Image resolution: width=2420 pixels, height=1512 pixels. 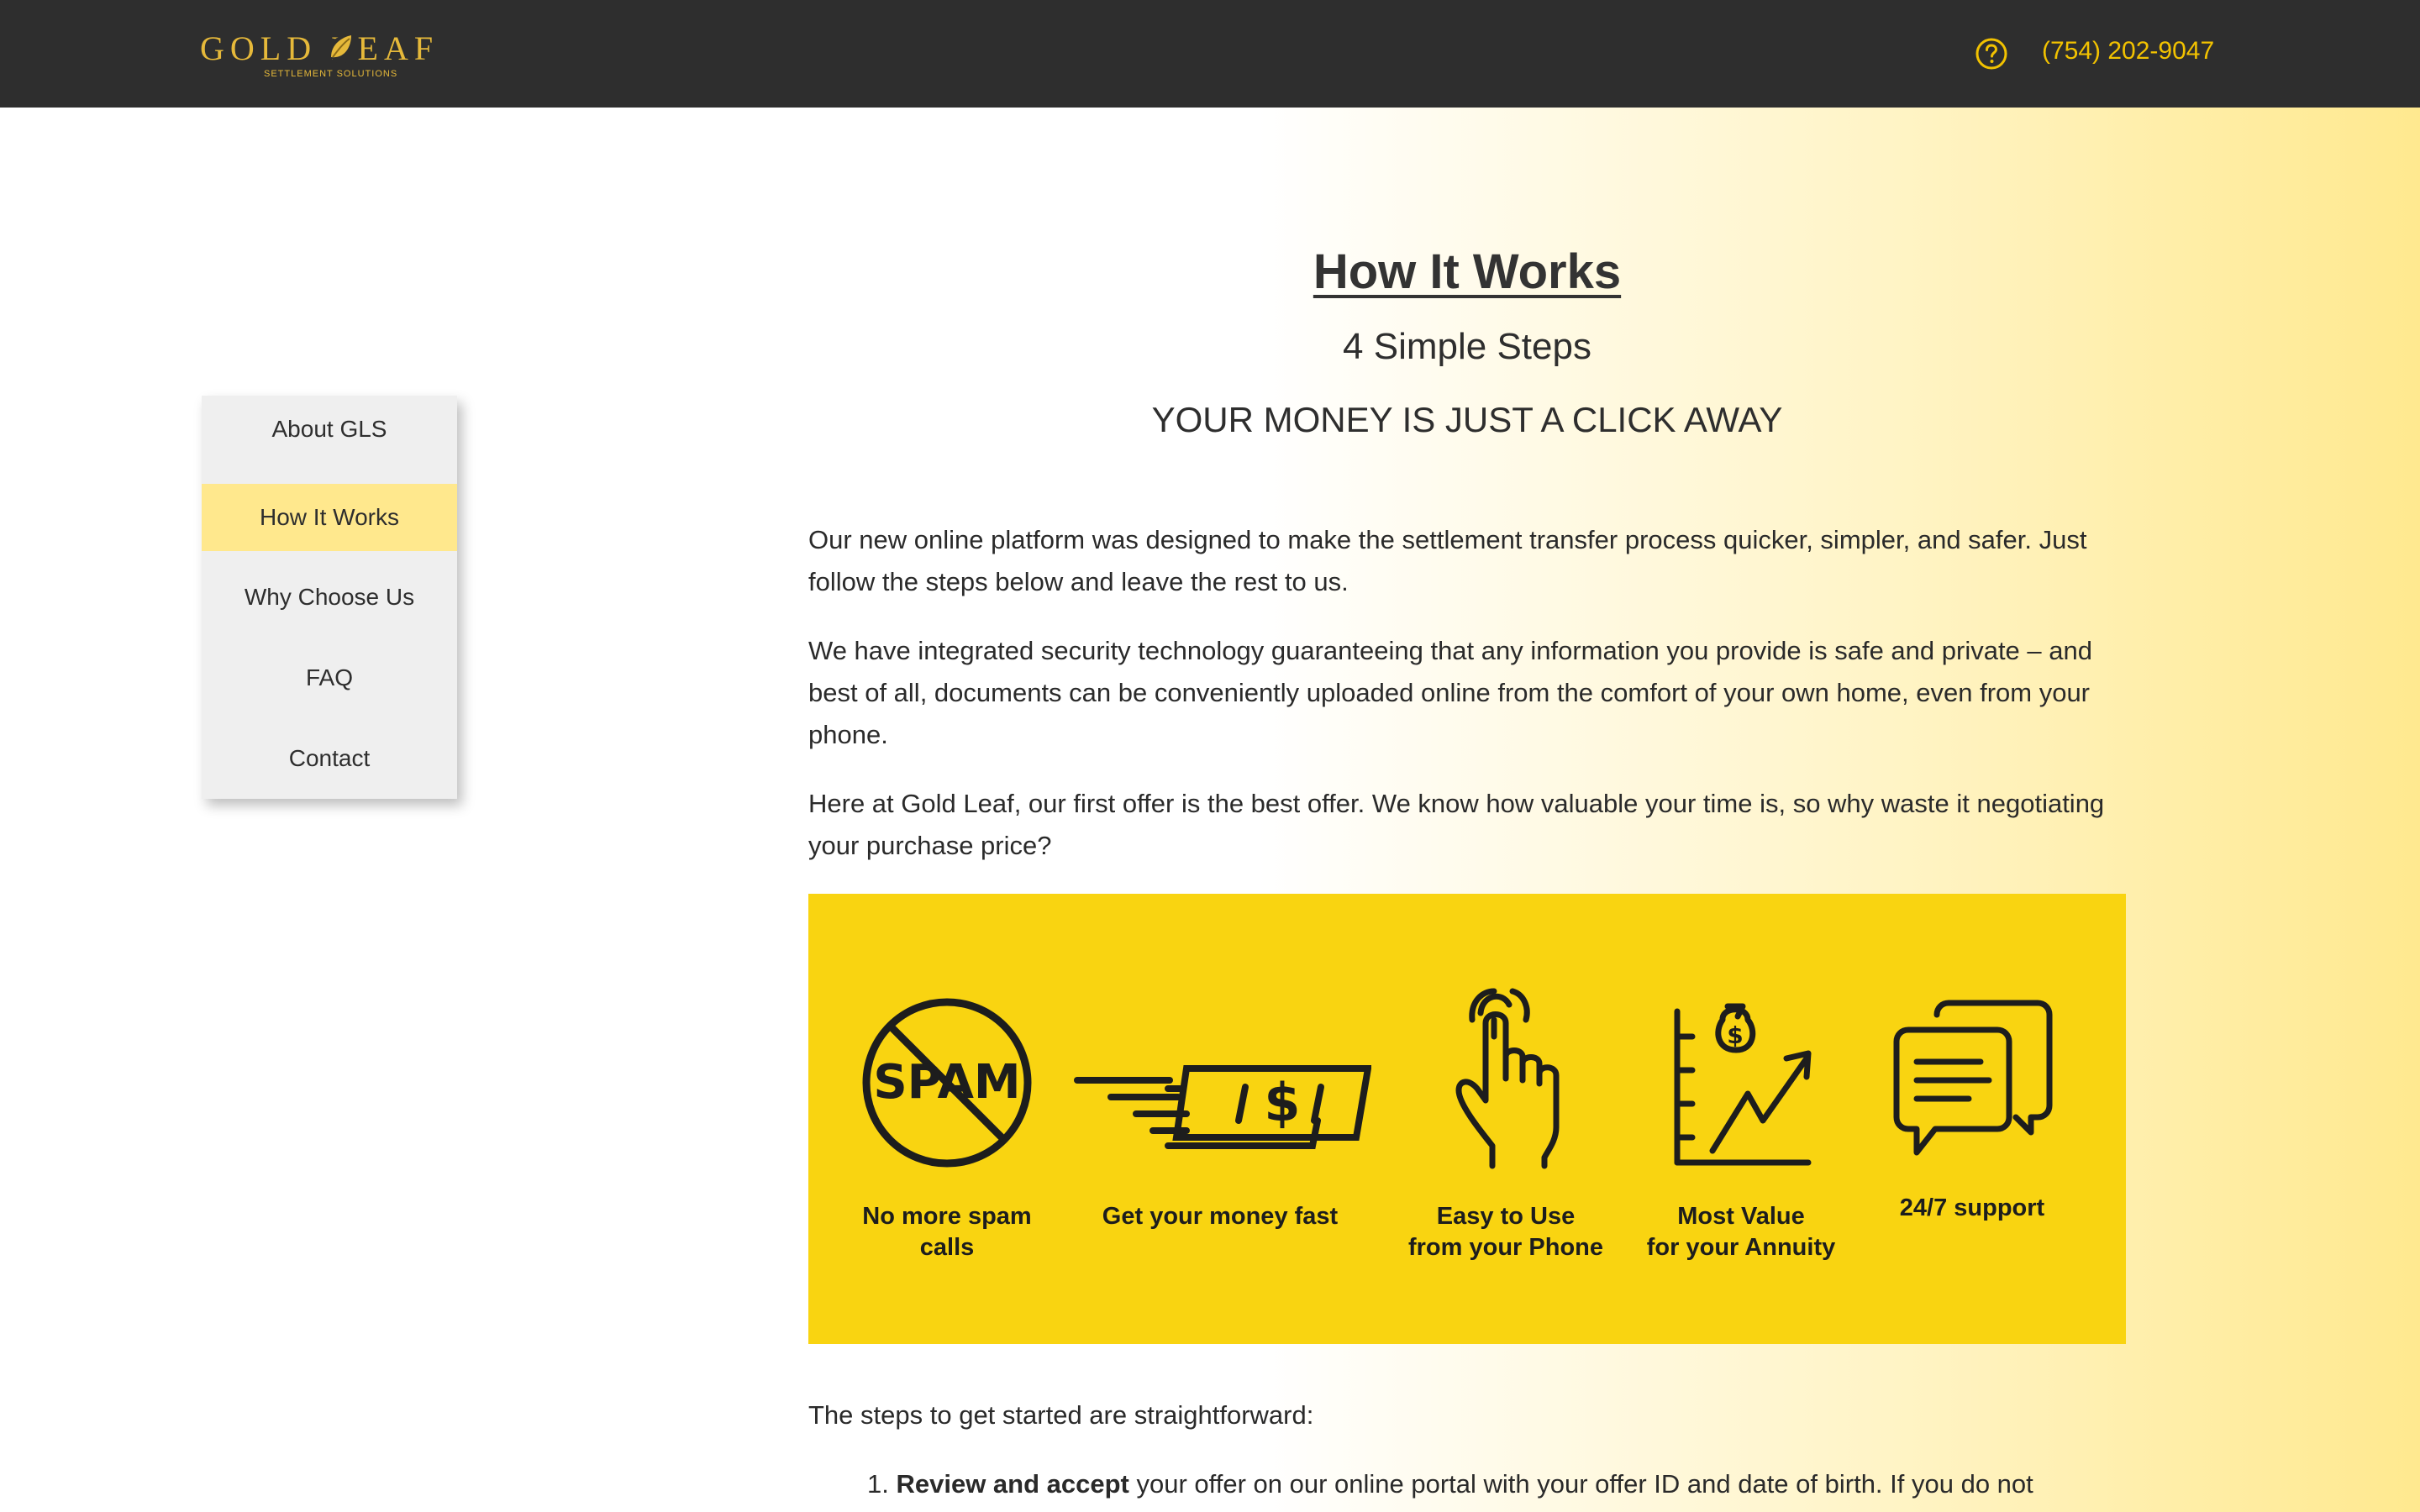 What do you see at coordinates (1221, 1216) in the screenshot?
I see `feature-label: Get your money fast` at bounding box center [1221, 1216].